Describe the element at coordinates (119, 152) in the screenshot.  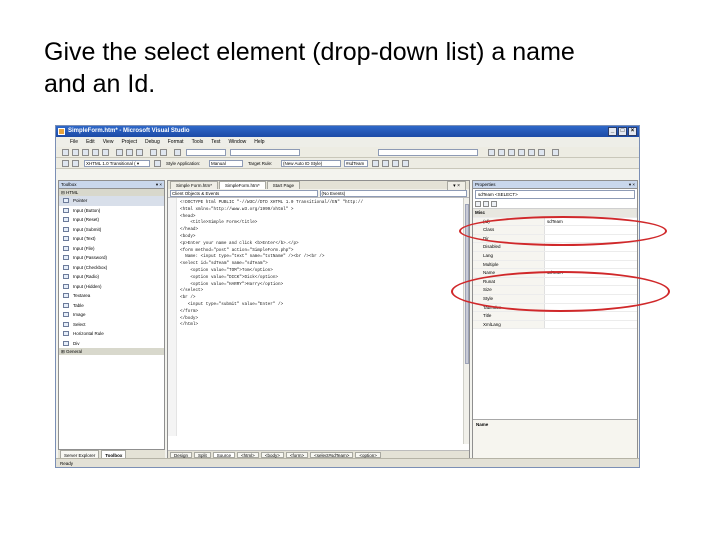
I see `cut-icon` at that location.